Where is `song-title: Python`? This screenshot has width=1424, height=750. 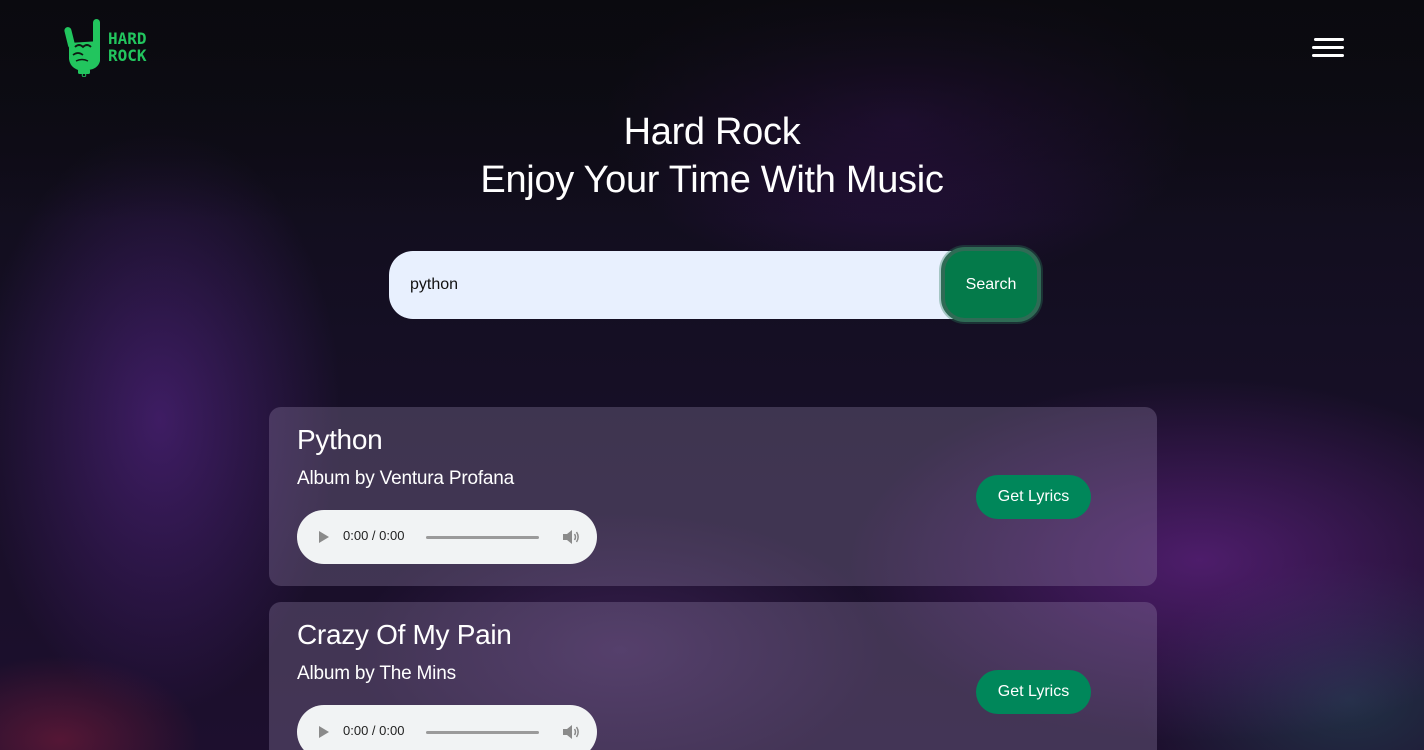
song-title: Python is located at coordinates (340, 439).